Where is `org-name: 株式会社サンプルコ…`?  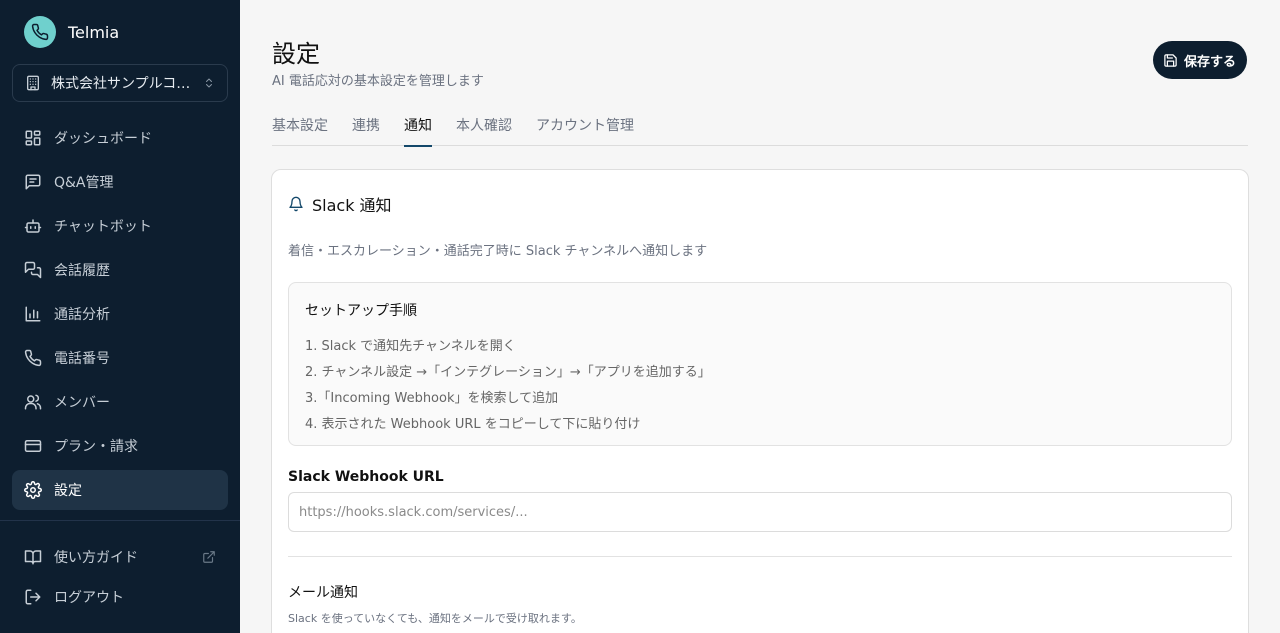 org-name: 株式会社サンプルコ… is located at coordinates (121, 84).